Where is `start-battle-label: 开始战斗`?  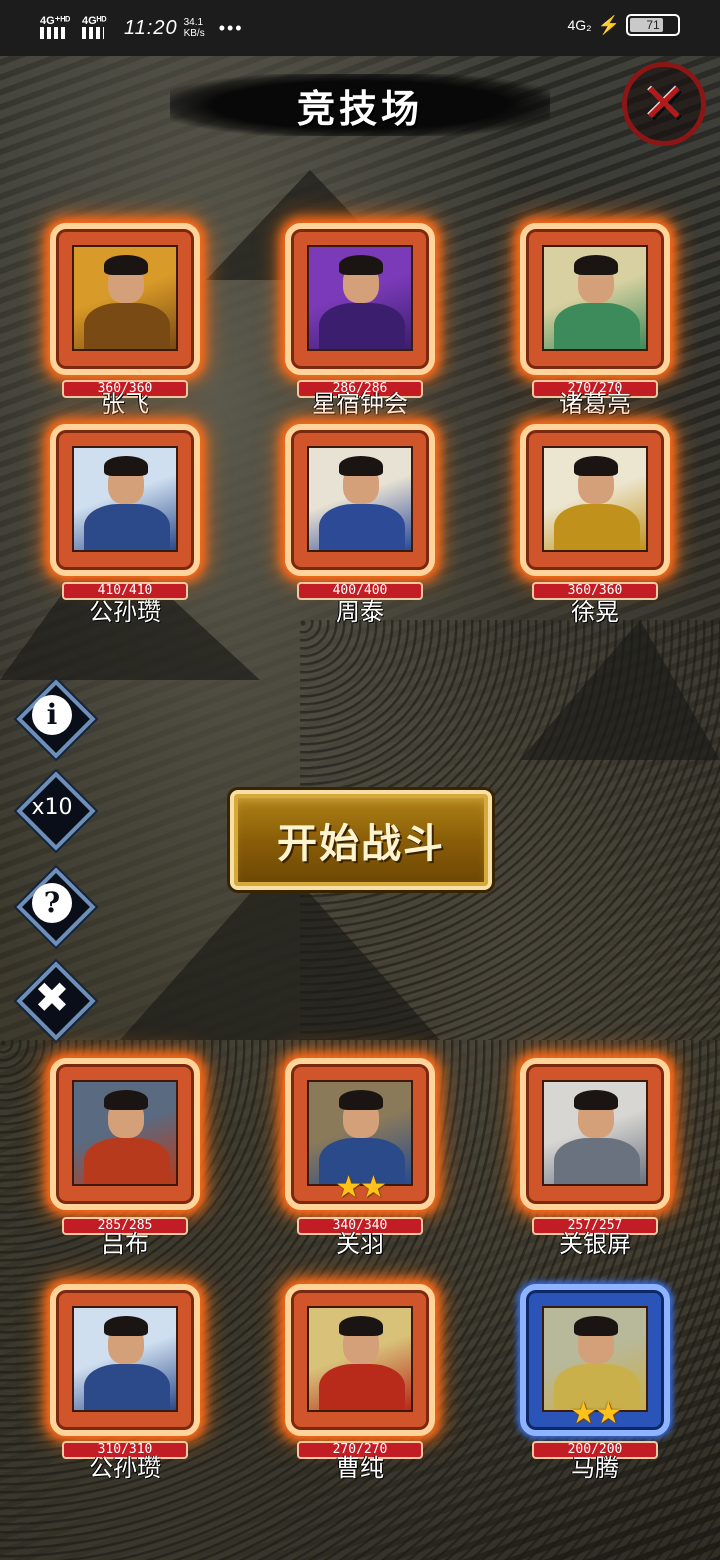 start-battle-label: 开始战斗 is located at coordinates (361, 844).